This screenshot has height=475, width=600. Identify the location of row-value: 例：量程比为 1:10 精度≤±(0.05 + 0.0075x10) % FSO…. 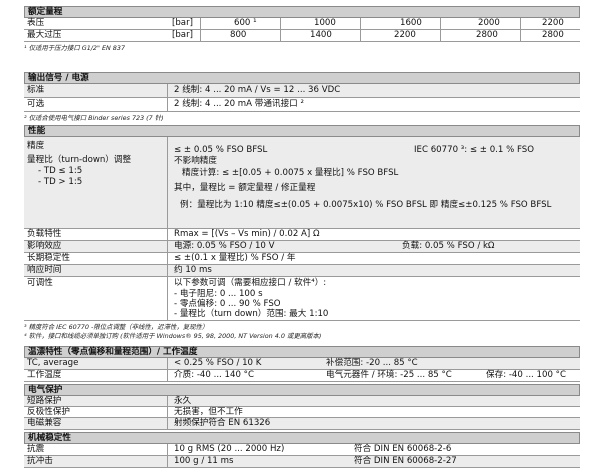
(366, 205).